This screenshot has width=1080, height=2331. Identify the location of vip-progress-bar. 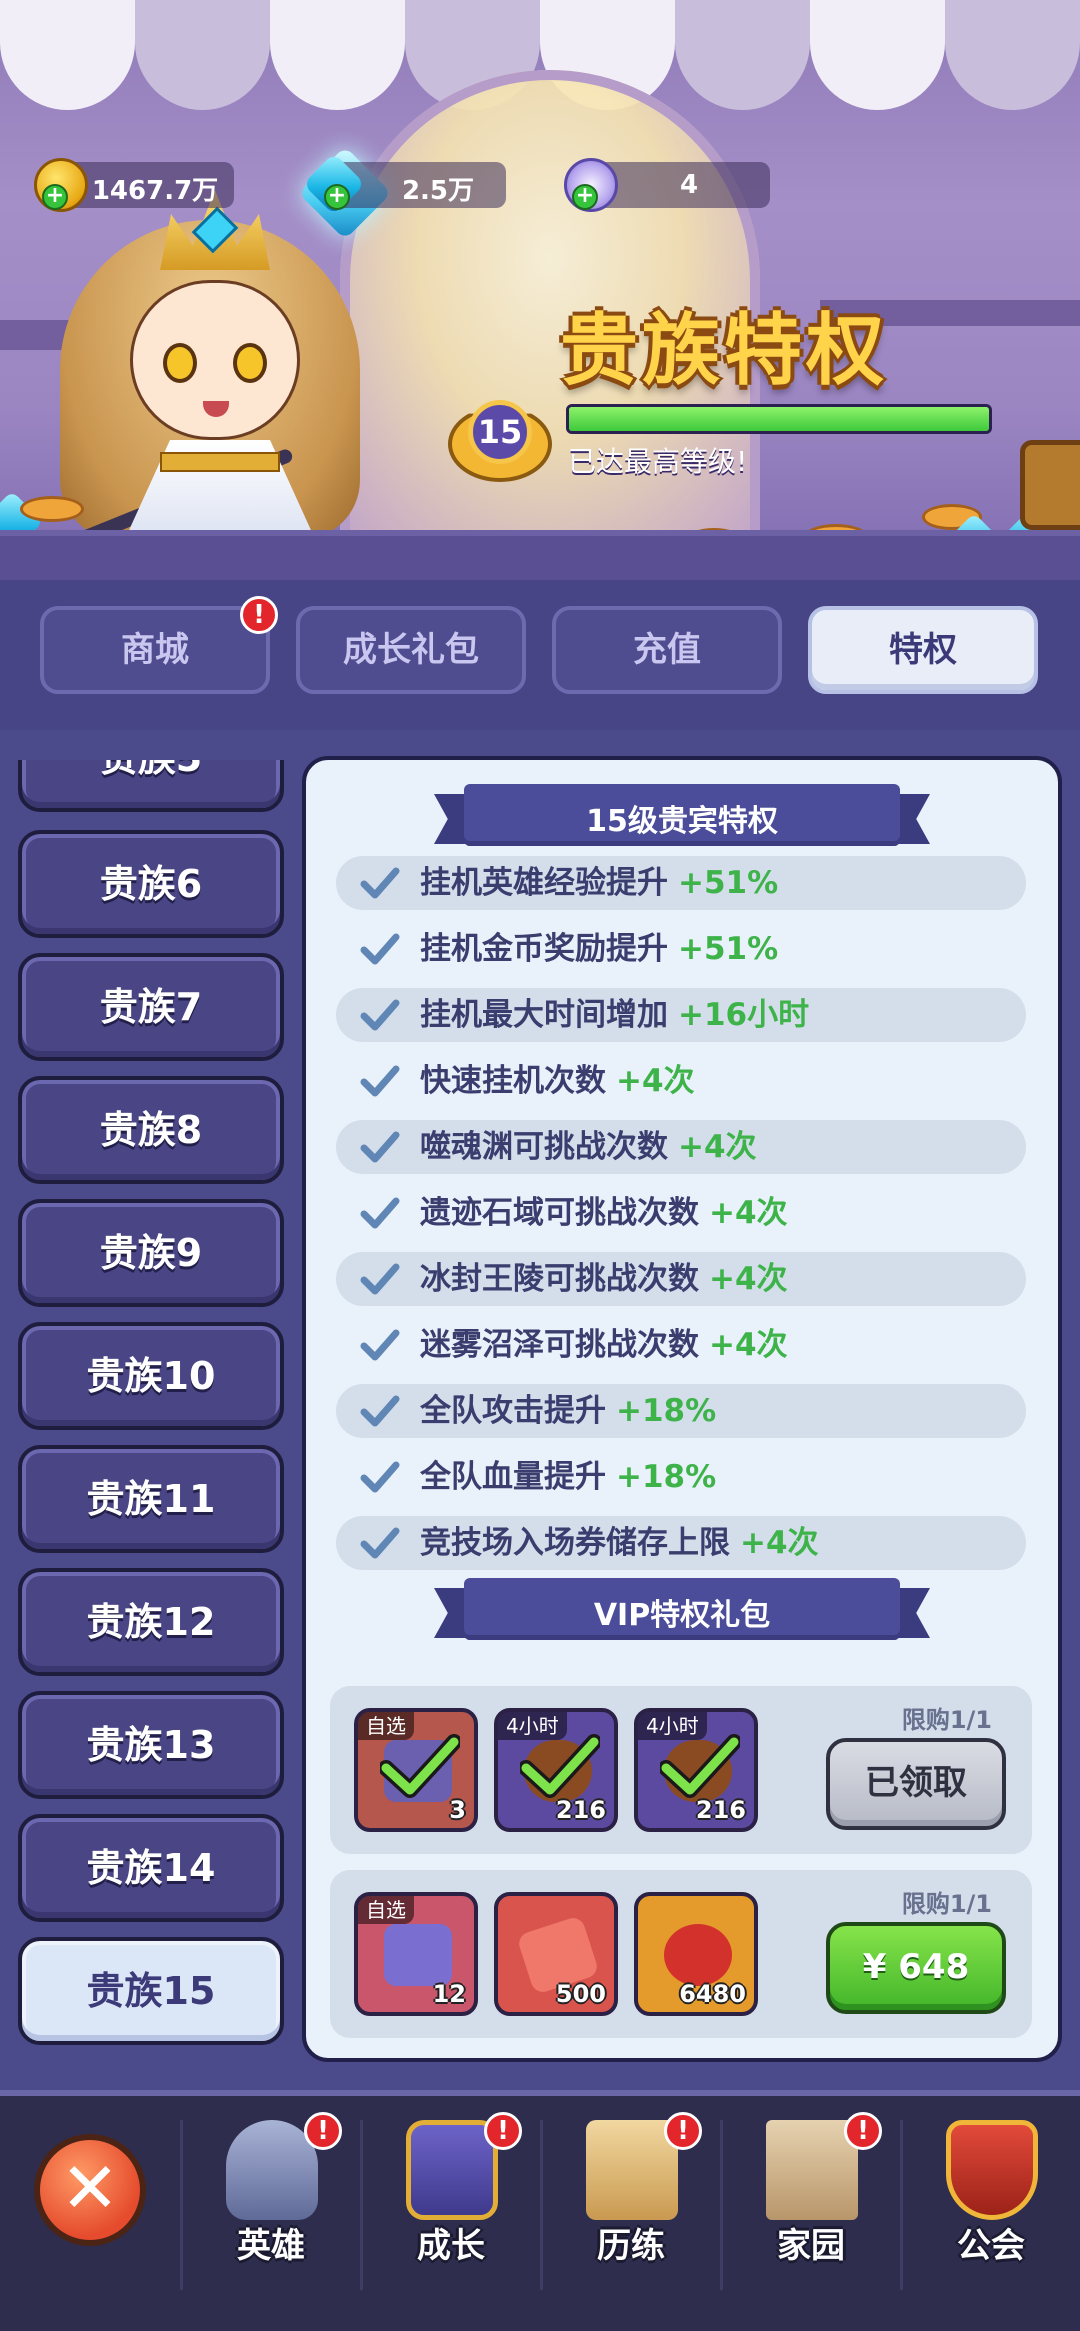
(779, 419).